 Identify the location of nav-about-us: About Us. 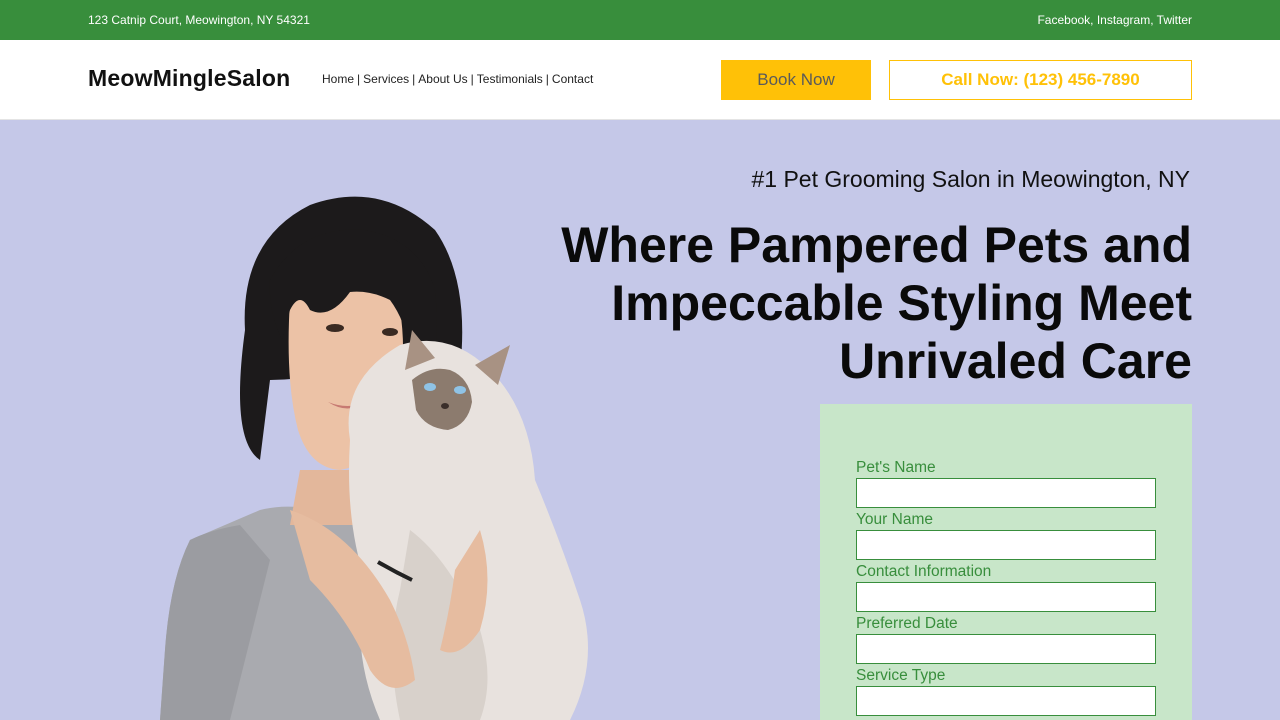
(442, 79).